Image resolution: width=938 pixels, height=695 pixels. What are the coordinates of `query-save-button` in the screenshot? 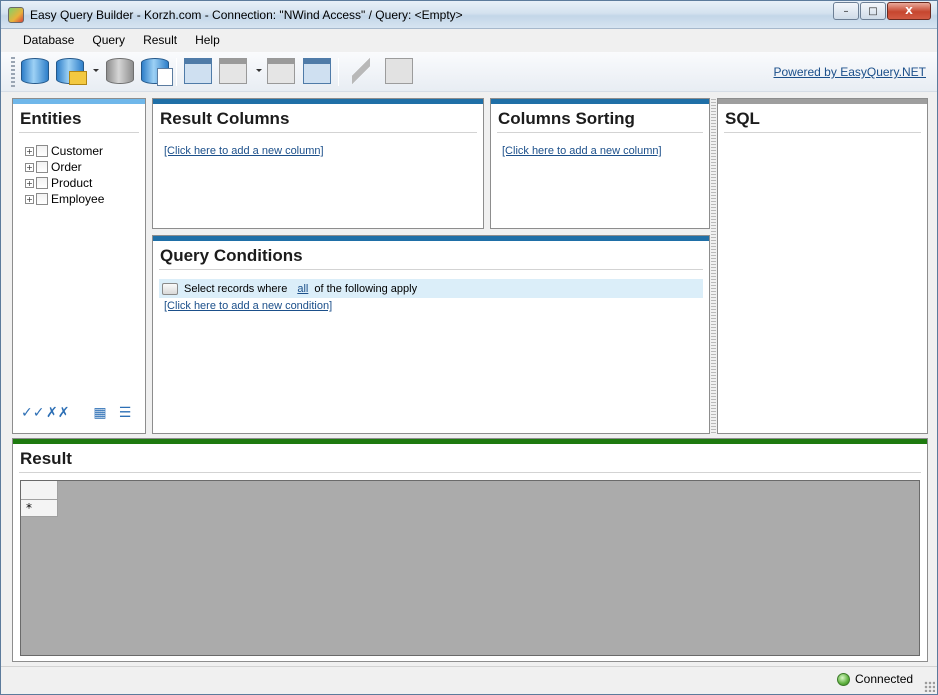 It's located at (281, 71).